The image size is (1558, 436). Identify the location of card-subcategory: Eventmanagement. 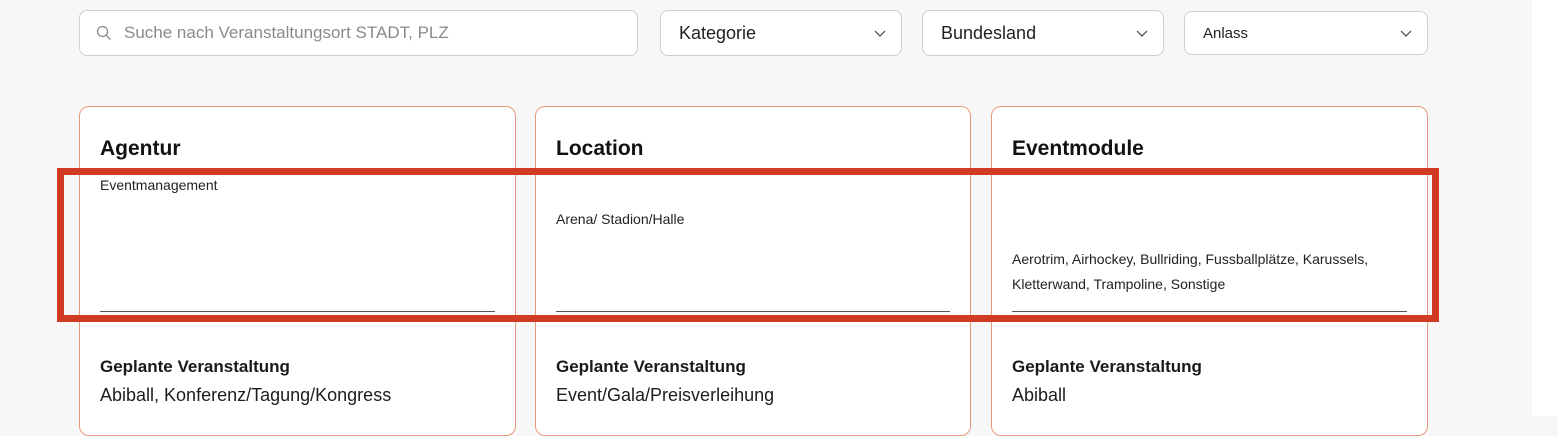
(159, 185).